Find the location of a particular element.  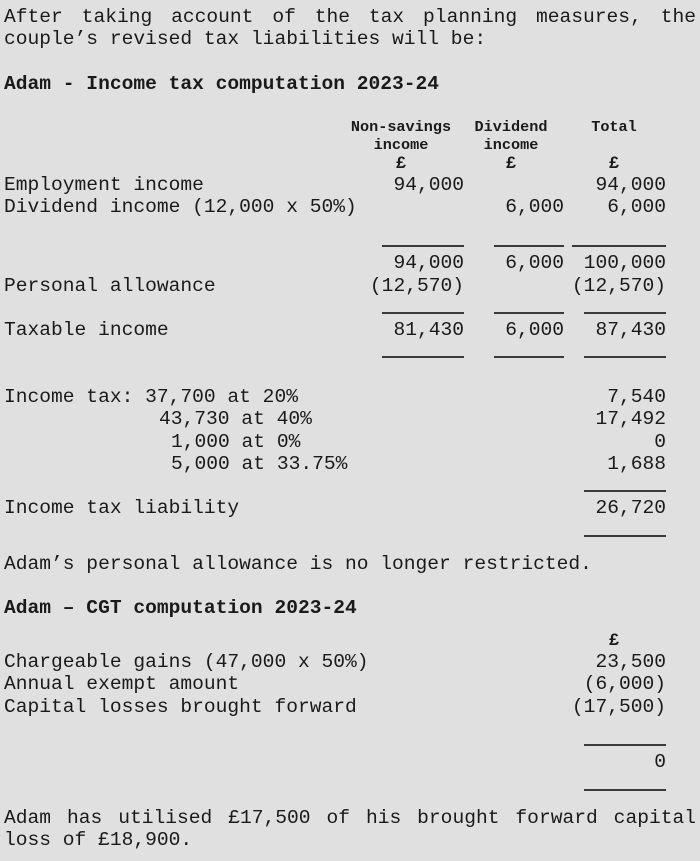

row-label: Taxable income is located at coordinates (86, 329).